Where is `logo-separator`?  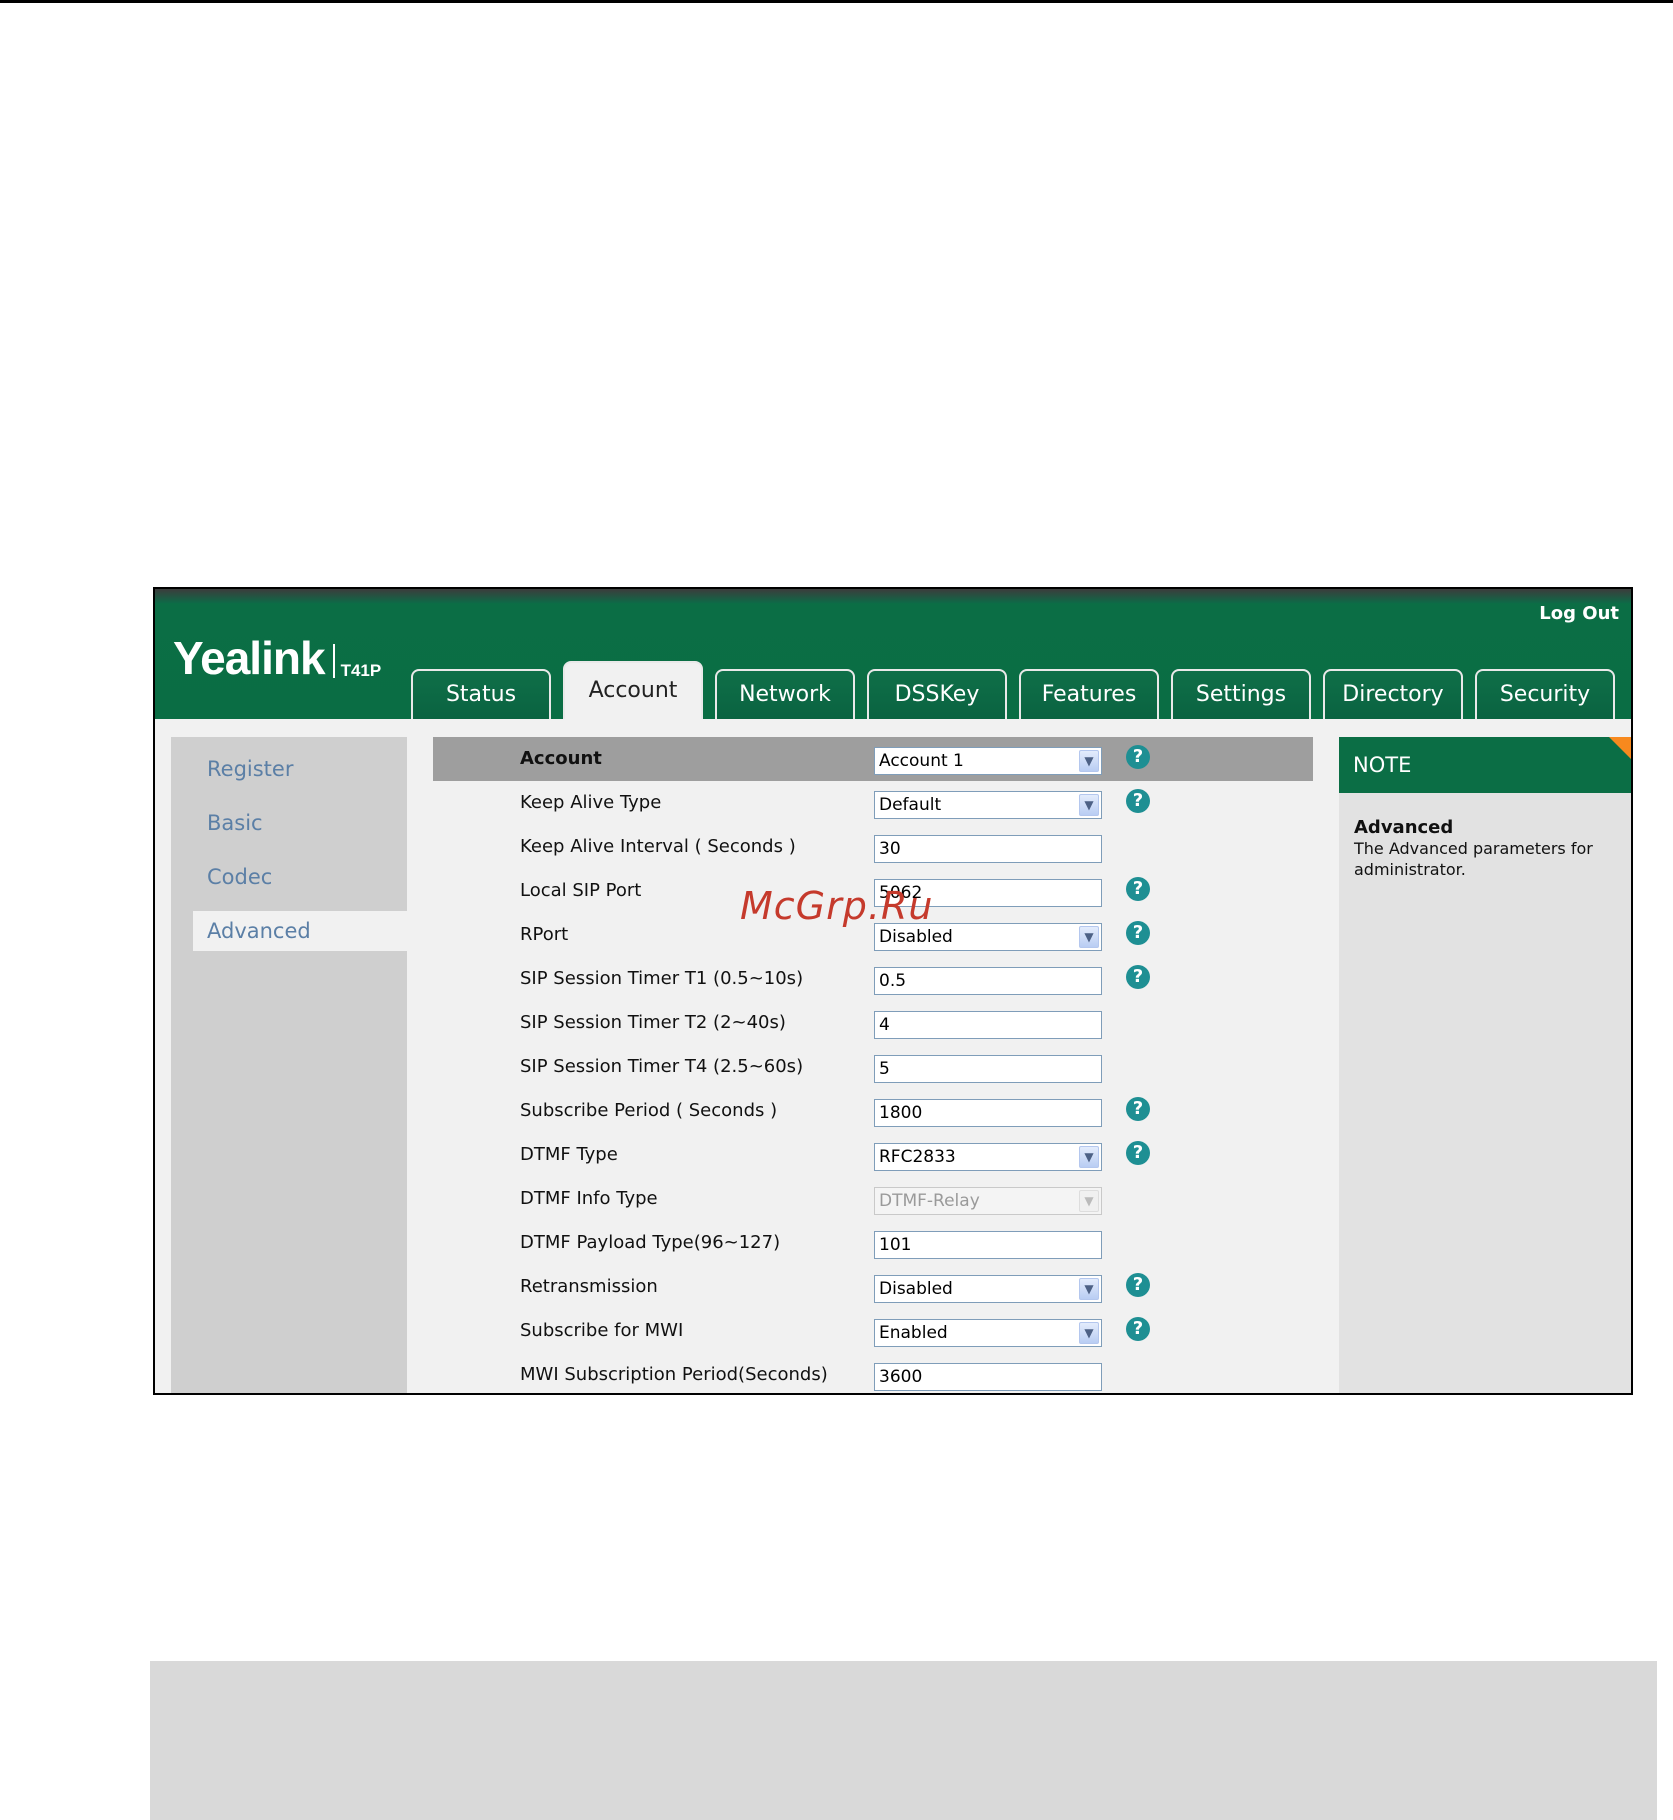 logo-separator is located at coordinates (333, 661).